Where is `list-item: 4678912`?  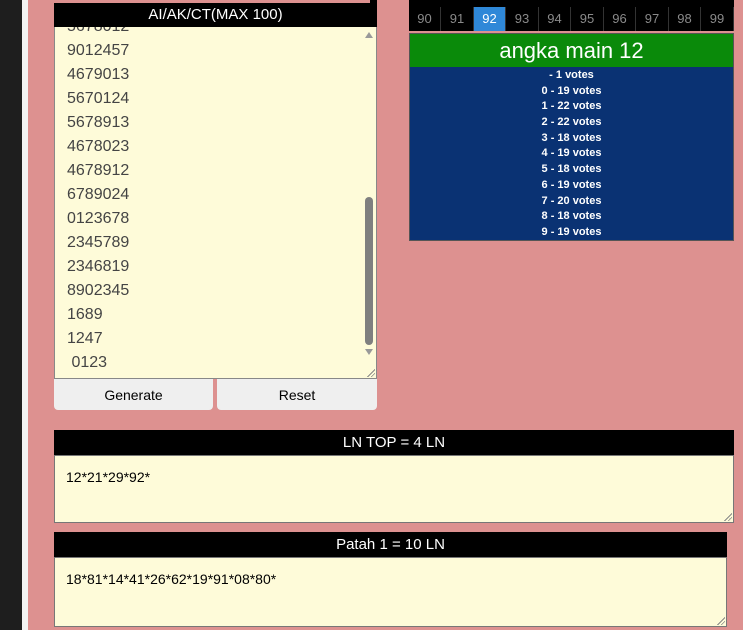 list-item: 4678912 is located at coordinates (98, 170).